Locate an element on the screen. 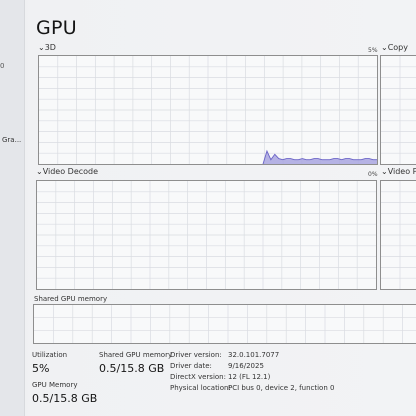 The image size is (416, 416). driver-version-value: 32.0.101.7077 is located at coordinates (254, 355).